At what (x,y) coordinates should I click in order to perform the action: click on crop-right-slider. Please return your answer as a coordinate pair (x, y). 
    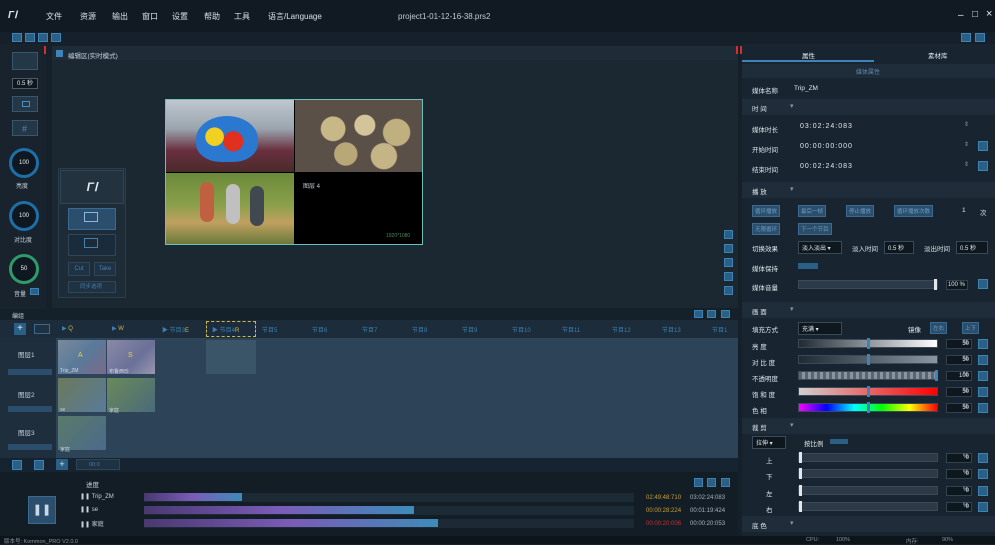
    Looking at the image, I should click on (868, 506).